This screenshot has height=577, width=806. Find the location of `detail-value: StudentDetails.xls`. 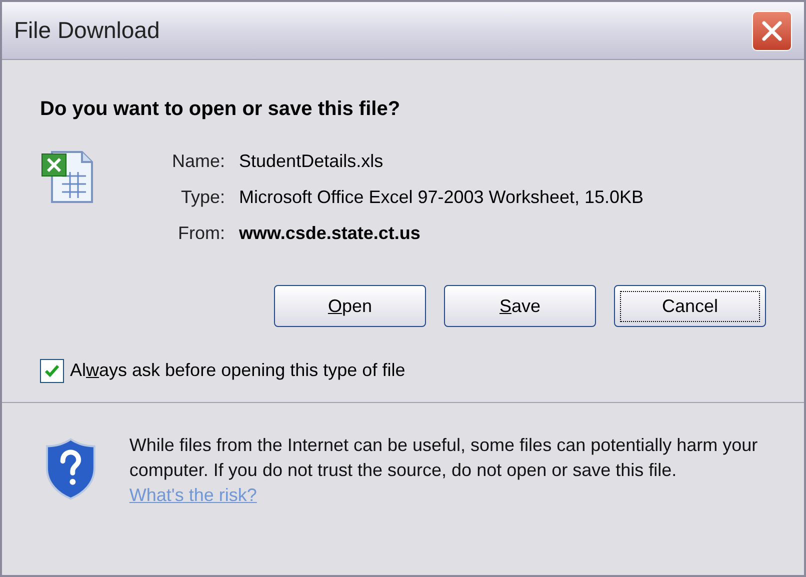

detail-value: StudentDetails.xls is located at coordinates (311, 161).